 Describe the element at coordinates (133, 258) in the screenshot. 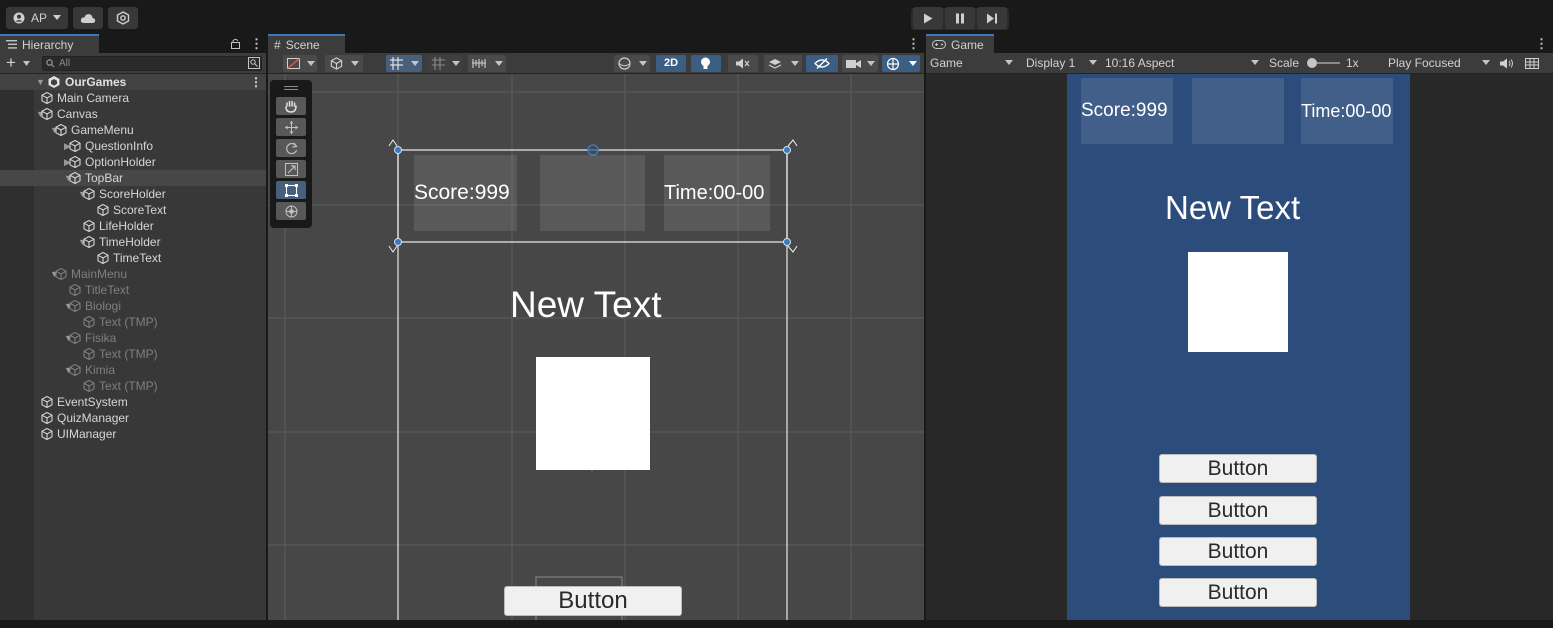

I see `hierarchy-item: TimeText` at that location.